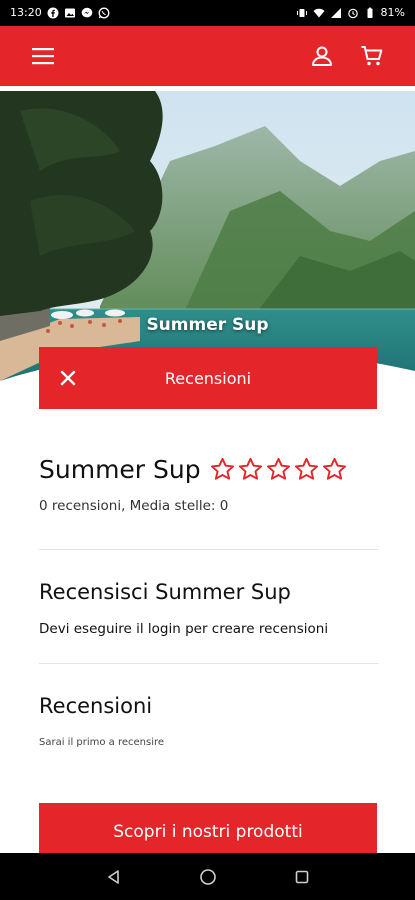 This screenshot has width=415, height=900. I want to click on account-button, so click(322, 56).